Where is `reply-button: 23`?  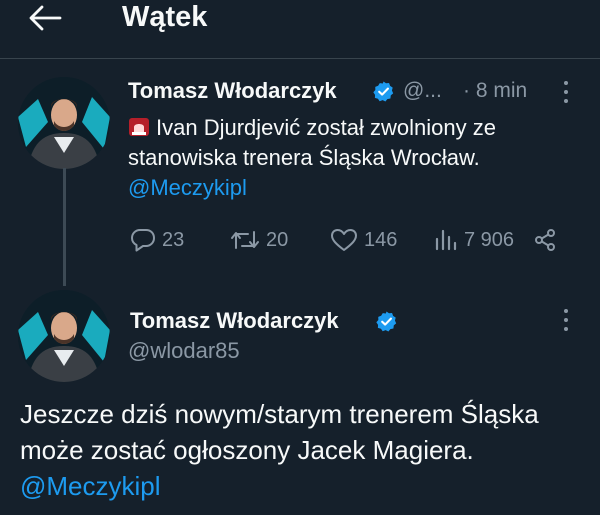 reply-button: 23 is located at coordinates (157, 240).